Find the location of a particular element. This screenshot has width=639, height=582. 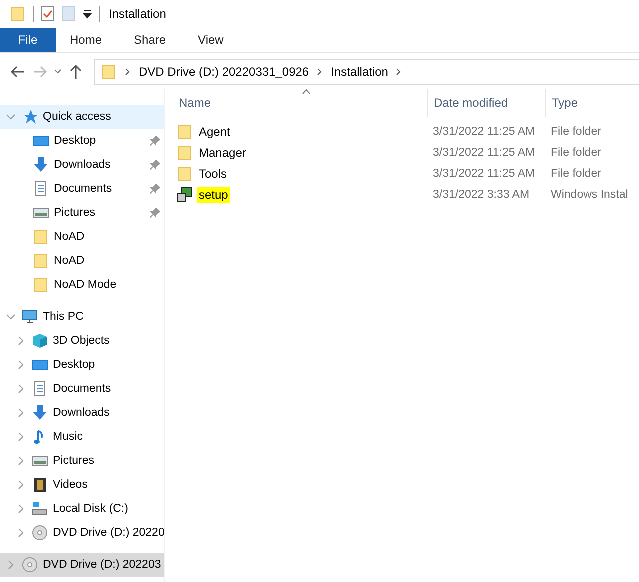

properties-icon is located at coordinates (48, 14).